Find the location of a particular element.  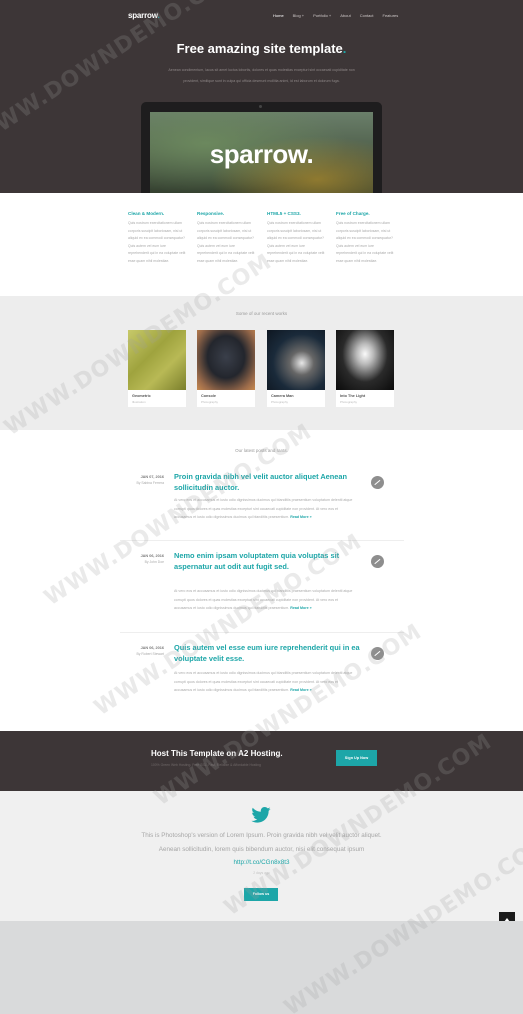

work-category: Illustration is located at coordinates (139, 402).